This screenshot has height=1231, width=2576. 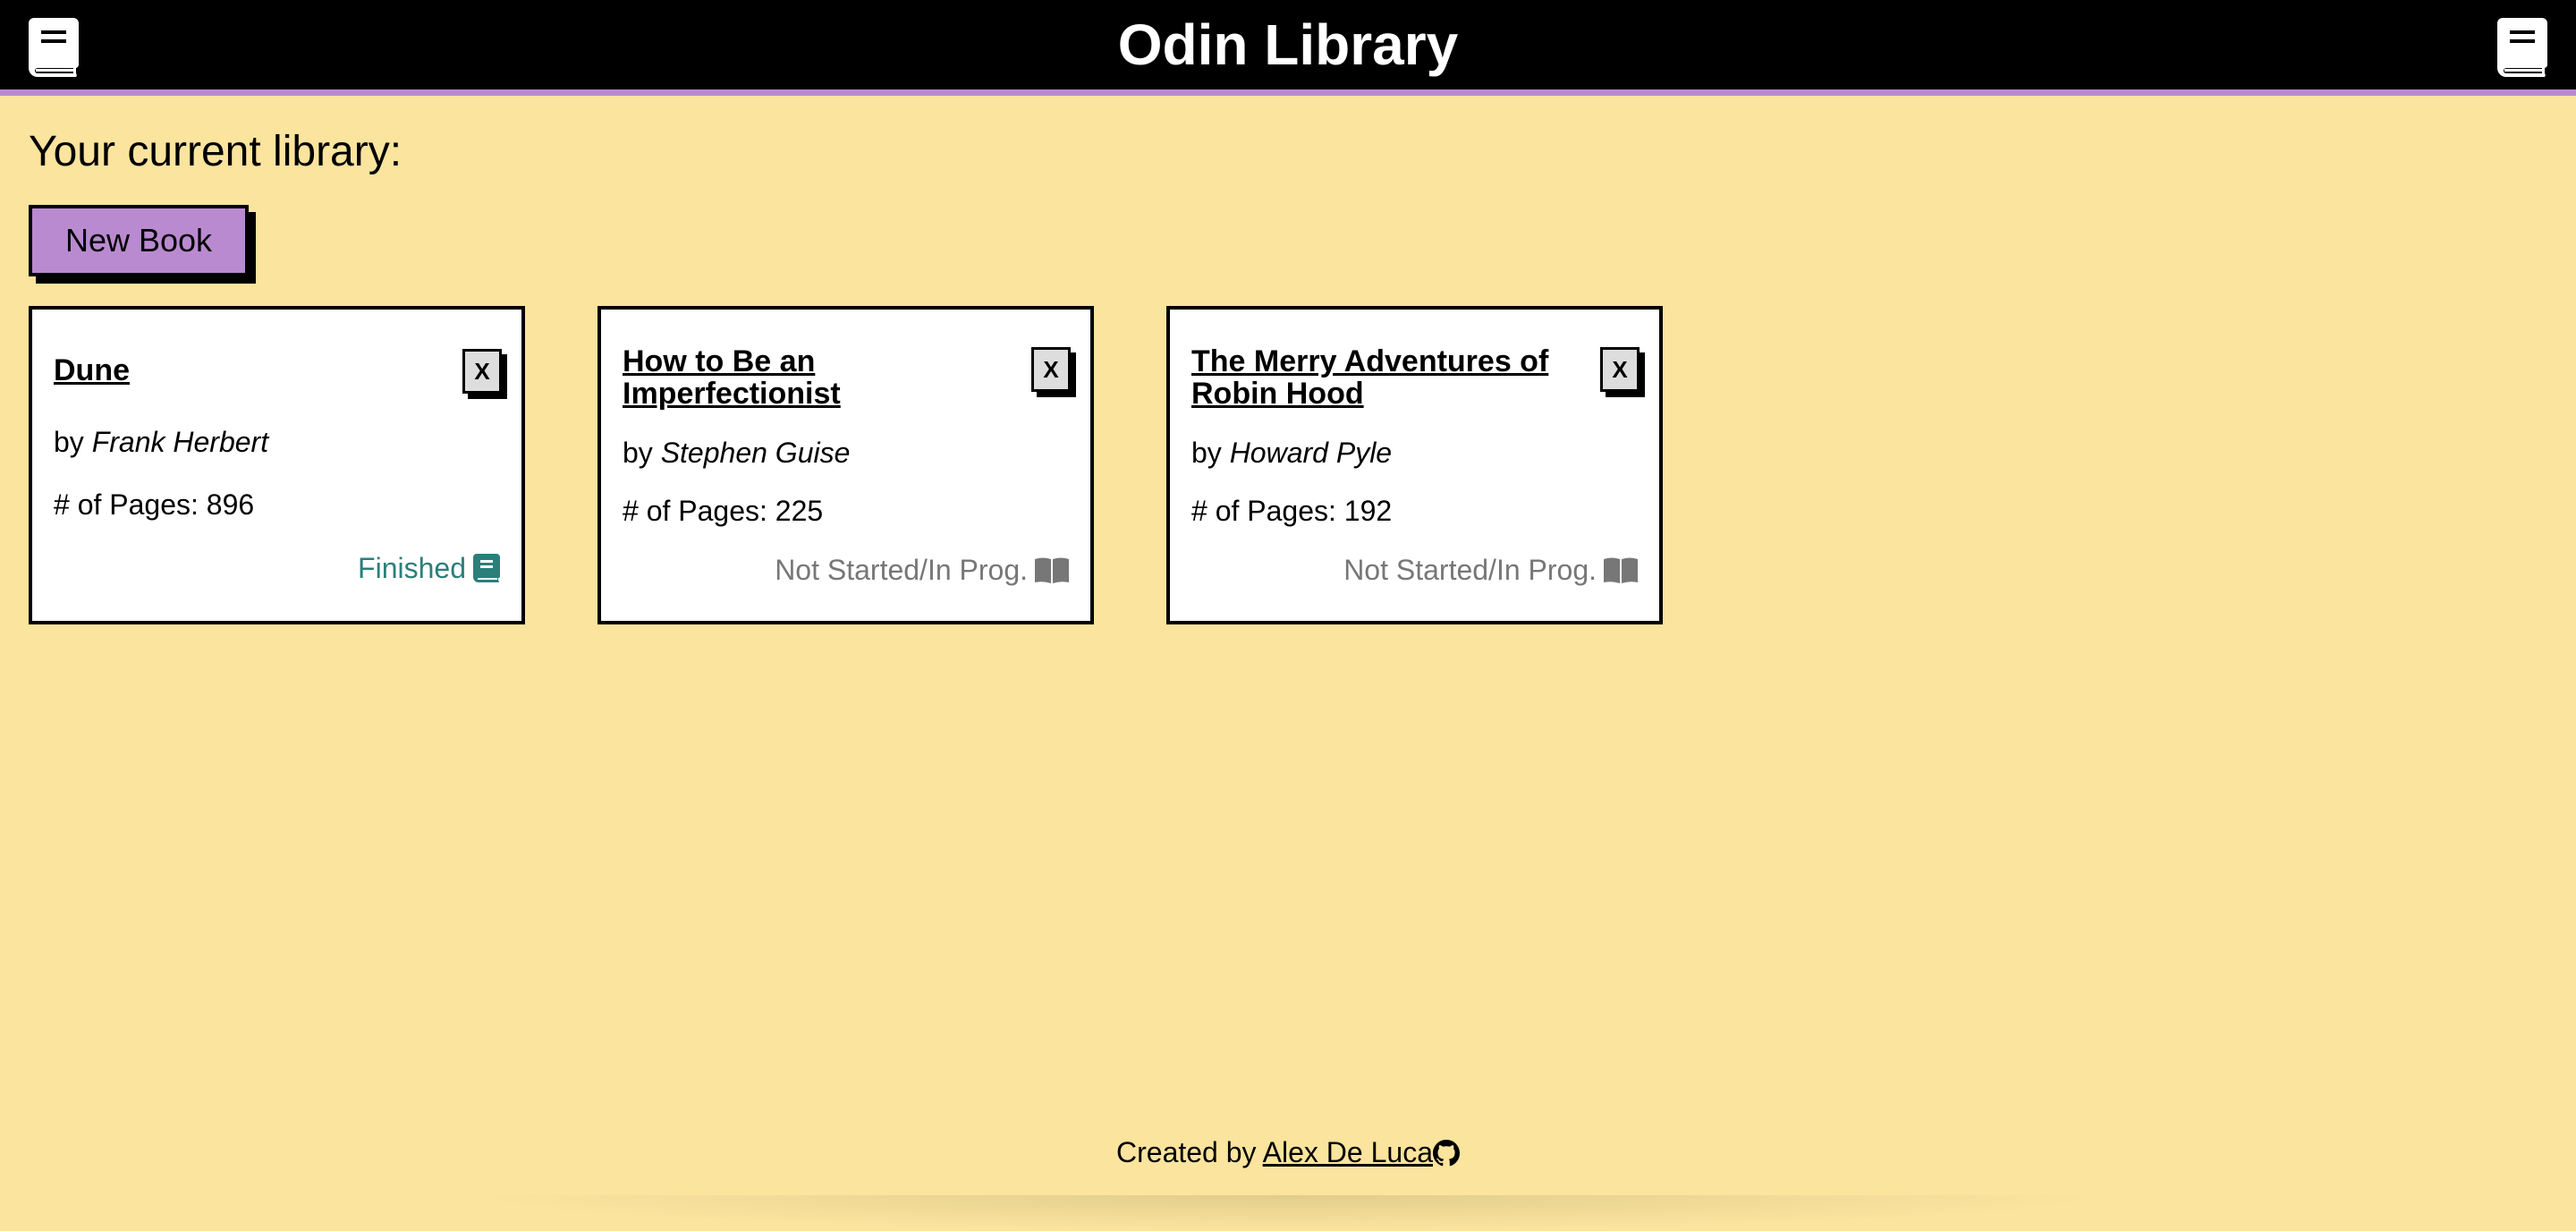 I want to click on footer-shadow, so click(x=1288, y=1213).